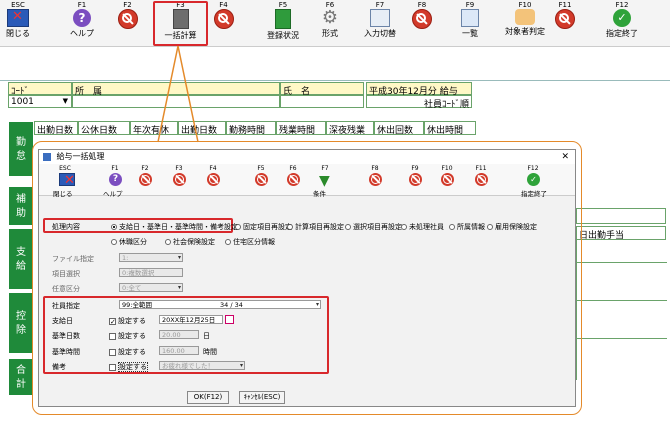  What do you see at coordinates (115, 168) in the screenshot?
I see `dialog-fkey-f1: F1` at bounding box center [115, 168].